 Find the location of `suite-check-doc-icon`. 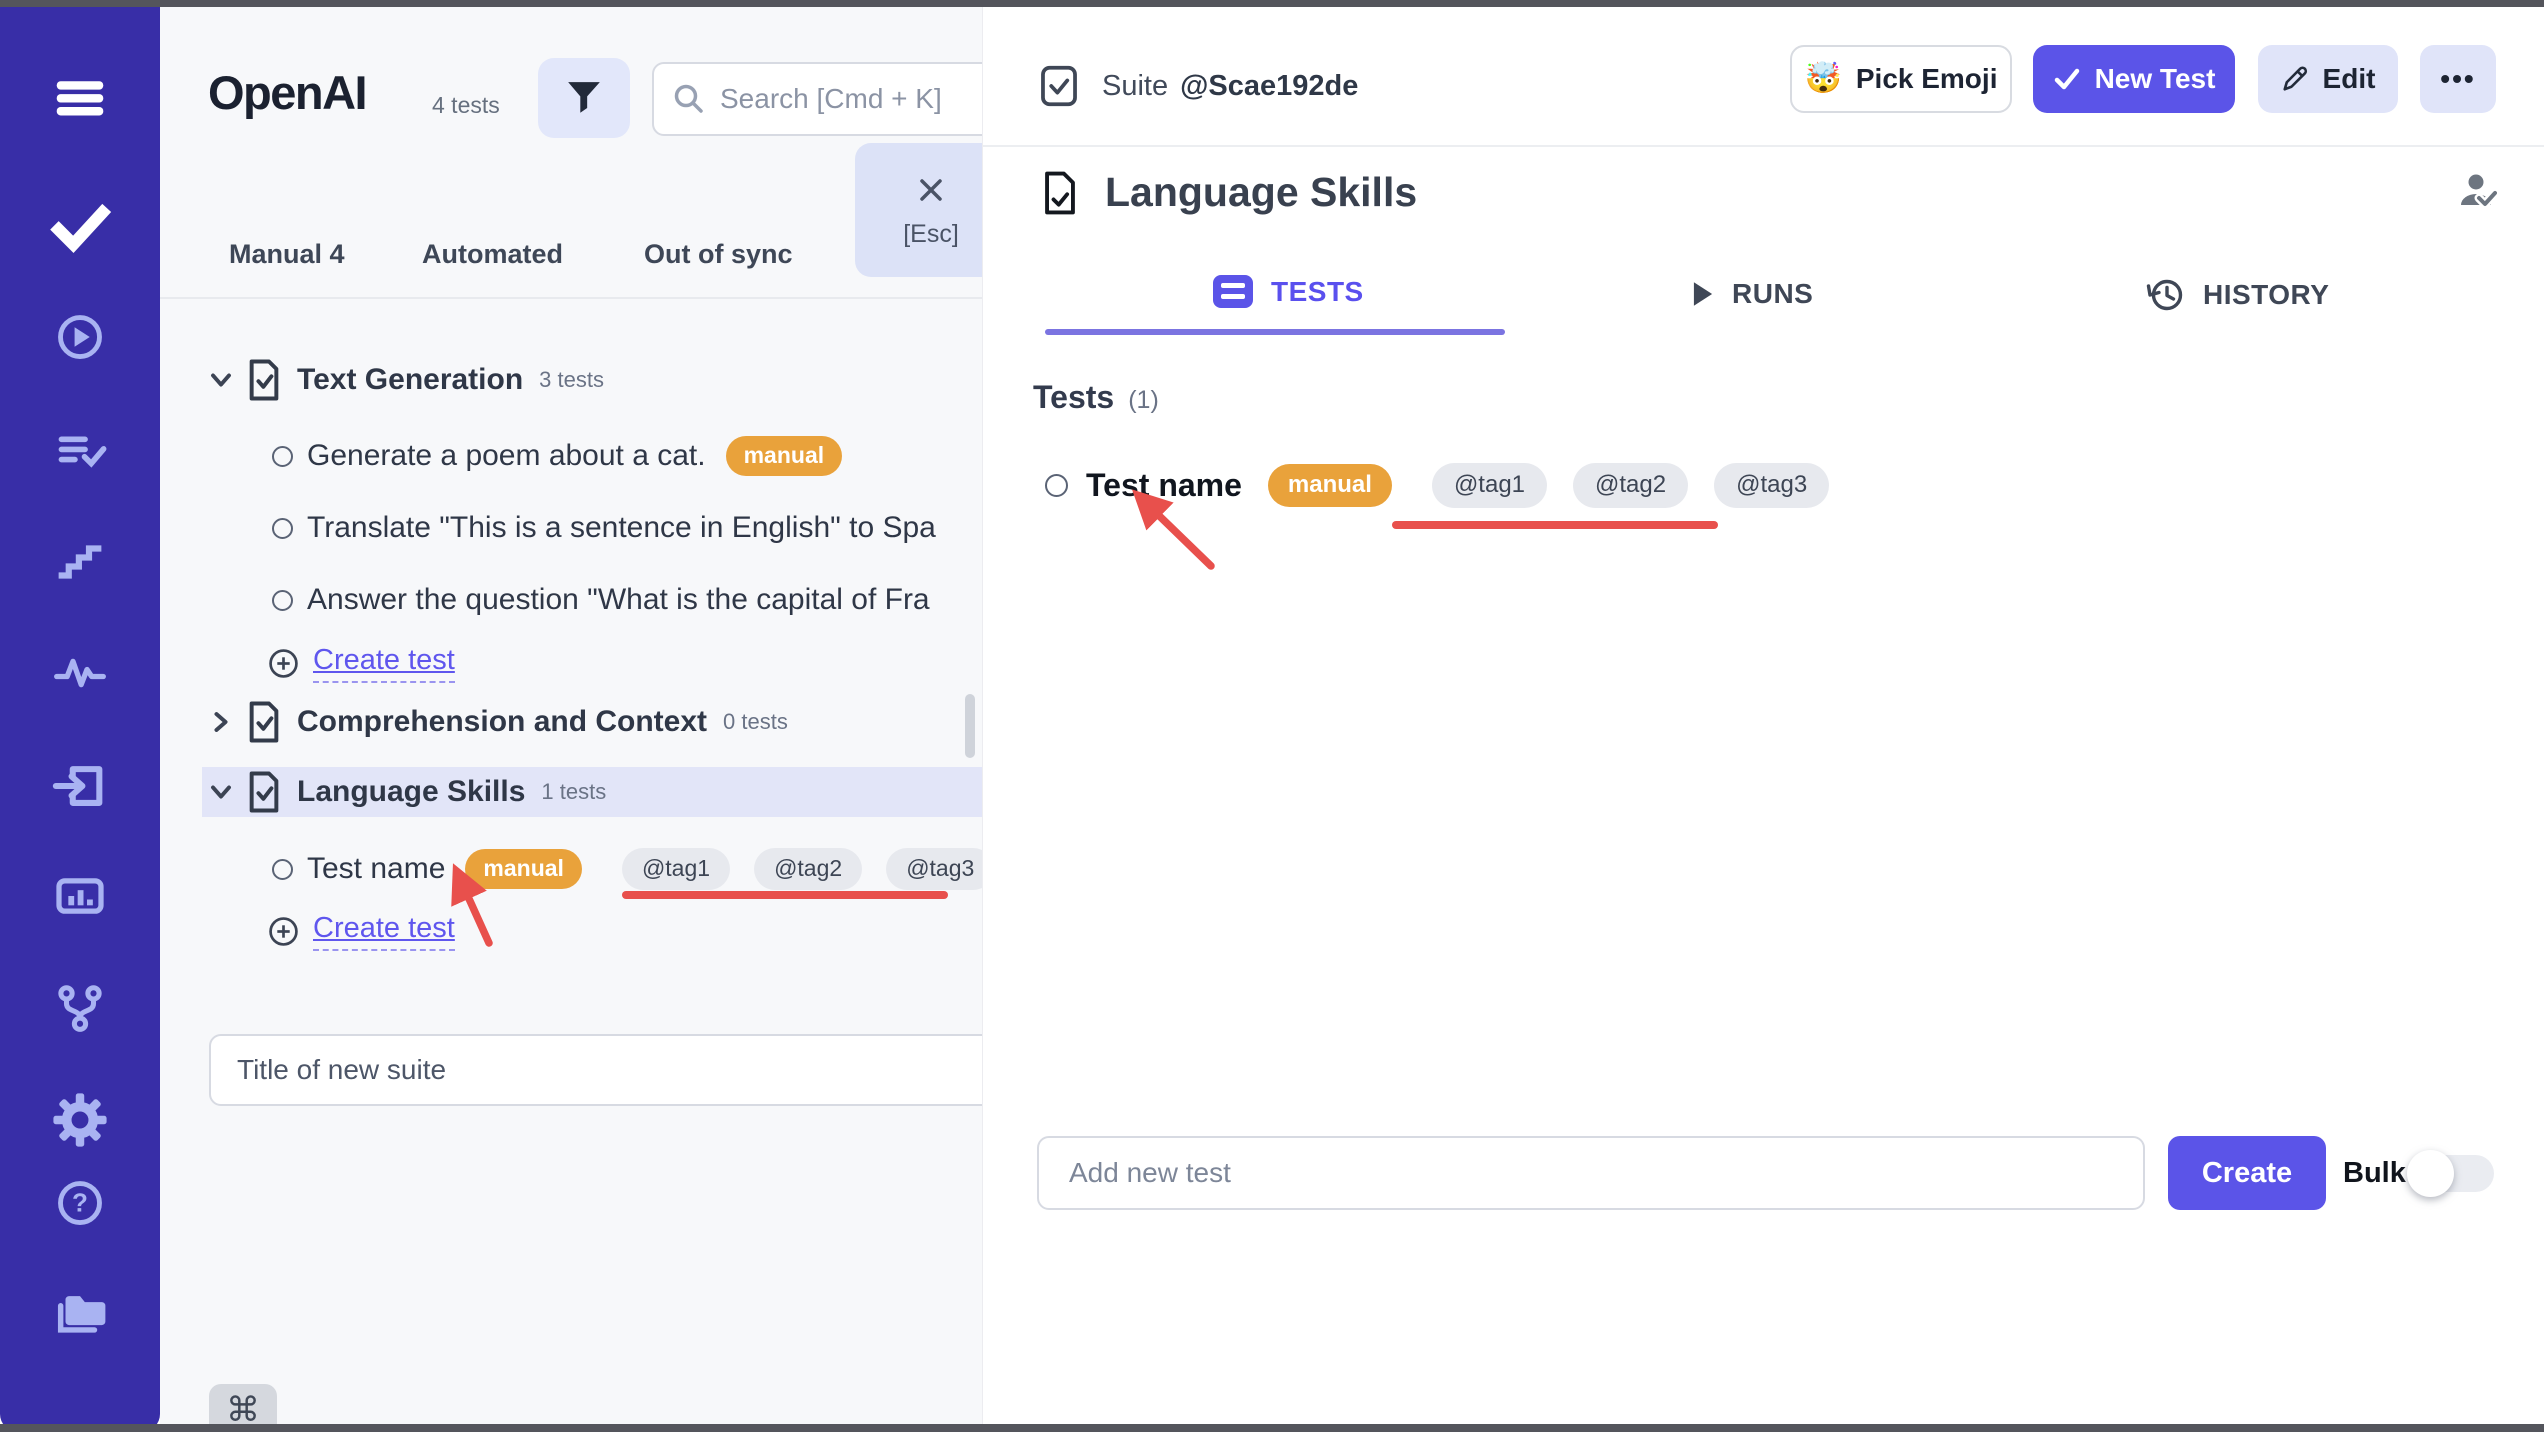

suite-check-doc-icon is located at coordinates (1059, 86).